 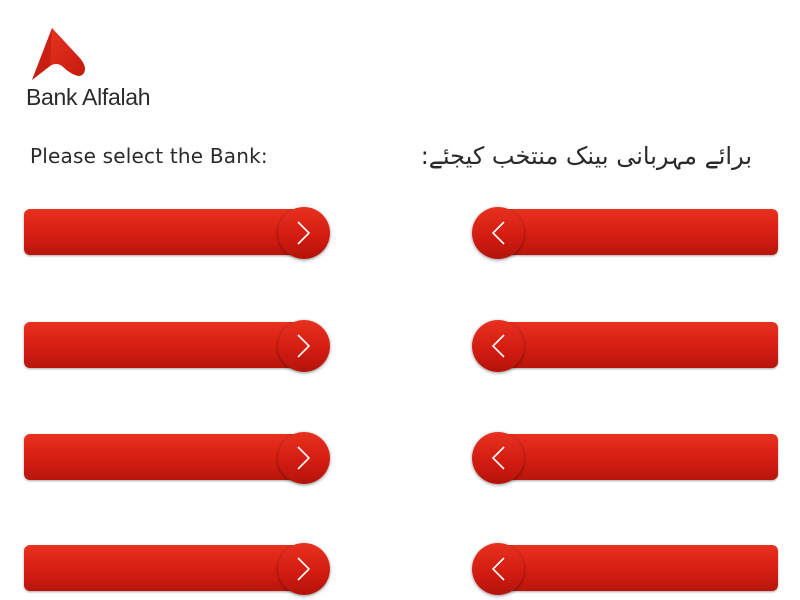 I want to click on bank-logo: Bank Alfalah, so click(x=101, y=71).